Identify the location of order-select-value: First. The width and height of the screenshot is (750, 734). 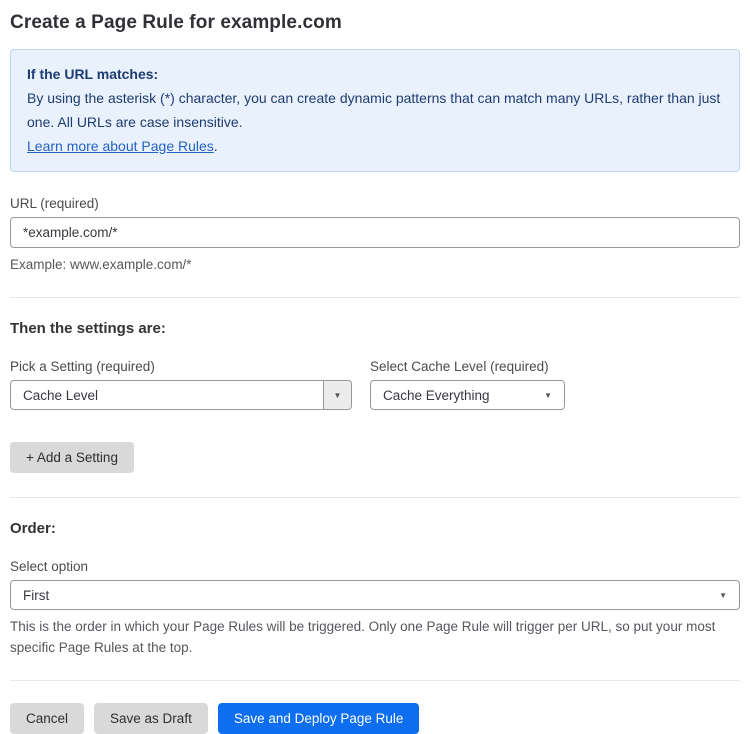
(36, 595).